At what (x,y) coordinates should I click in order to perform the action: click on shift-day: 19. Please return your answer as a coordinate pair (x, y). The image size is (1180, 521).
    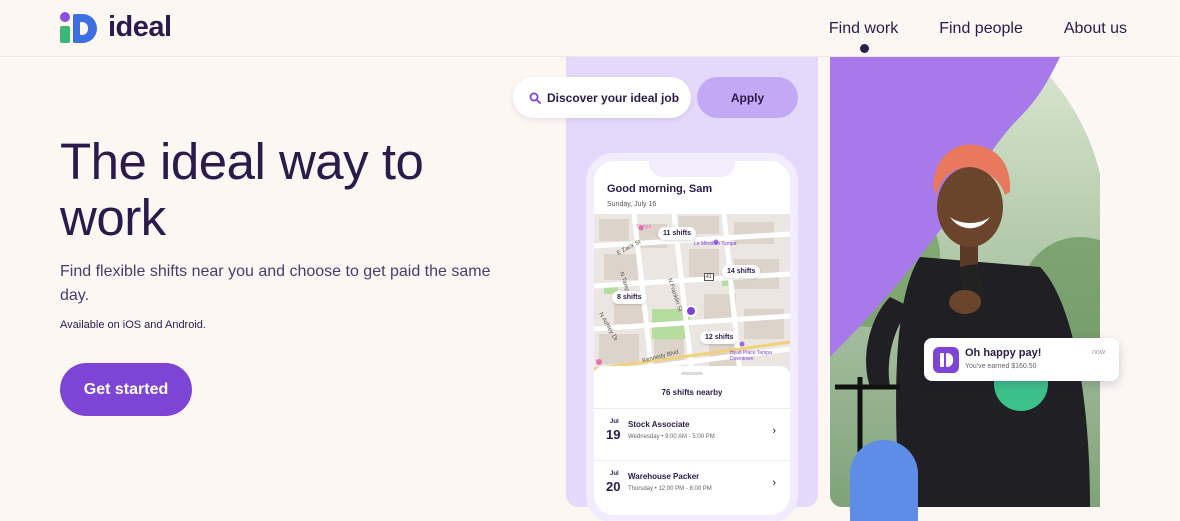
    Looking at the image, I should click on (613, 434).